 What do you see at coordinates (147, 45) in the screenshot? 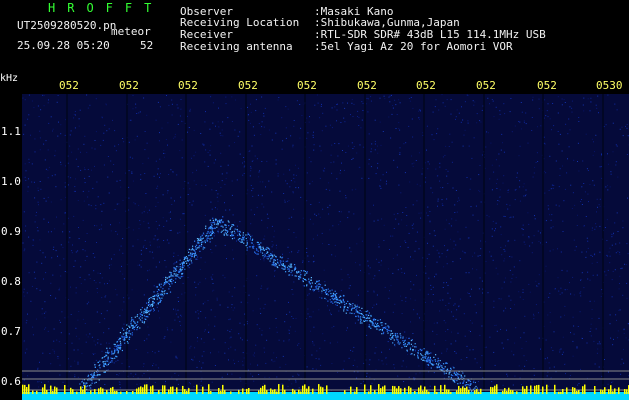
I see `detection-count: 52` at bounding box center [147, 45].